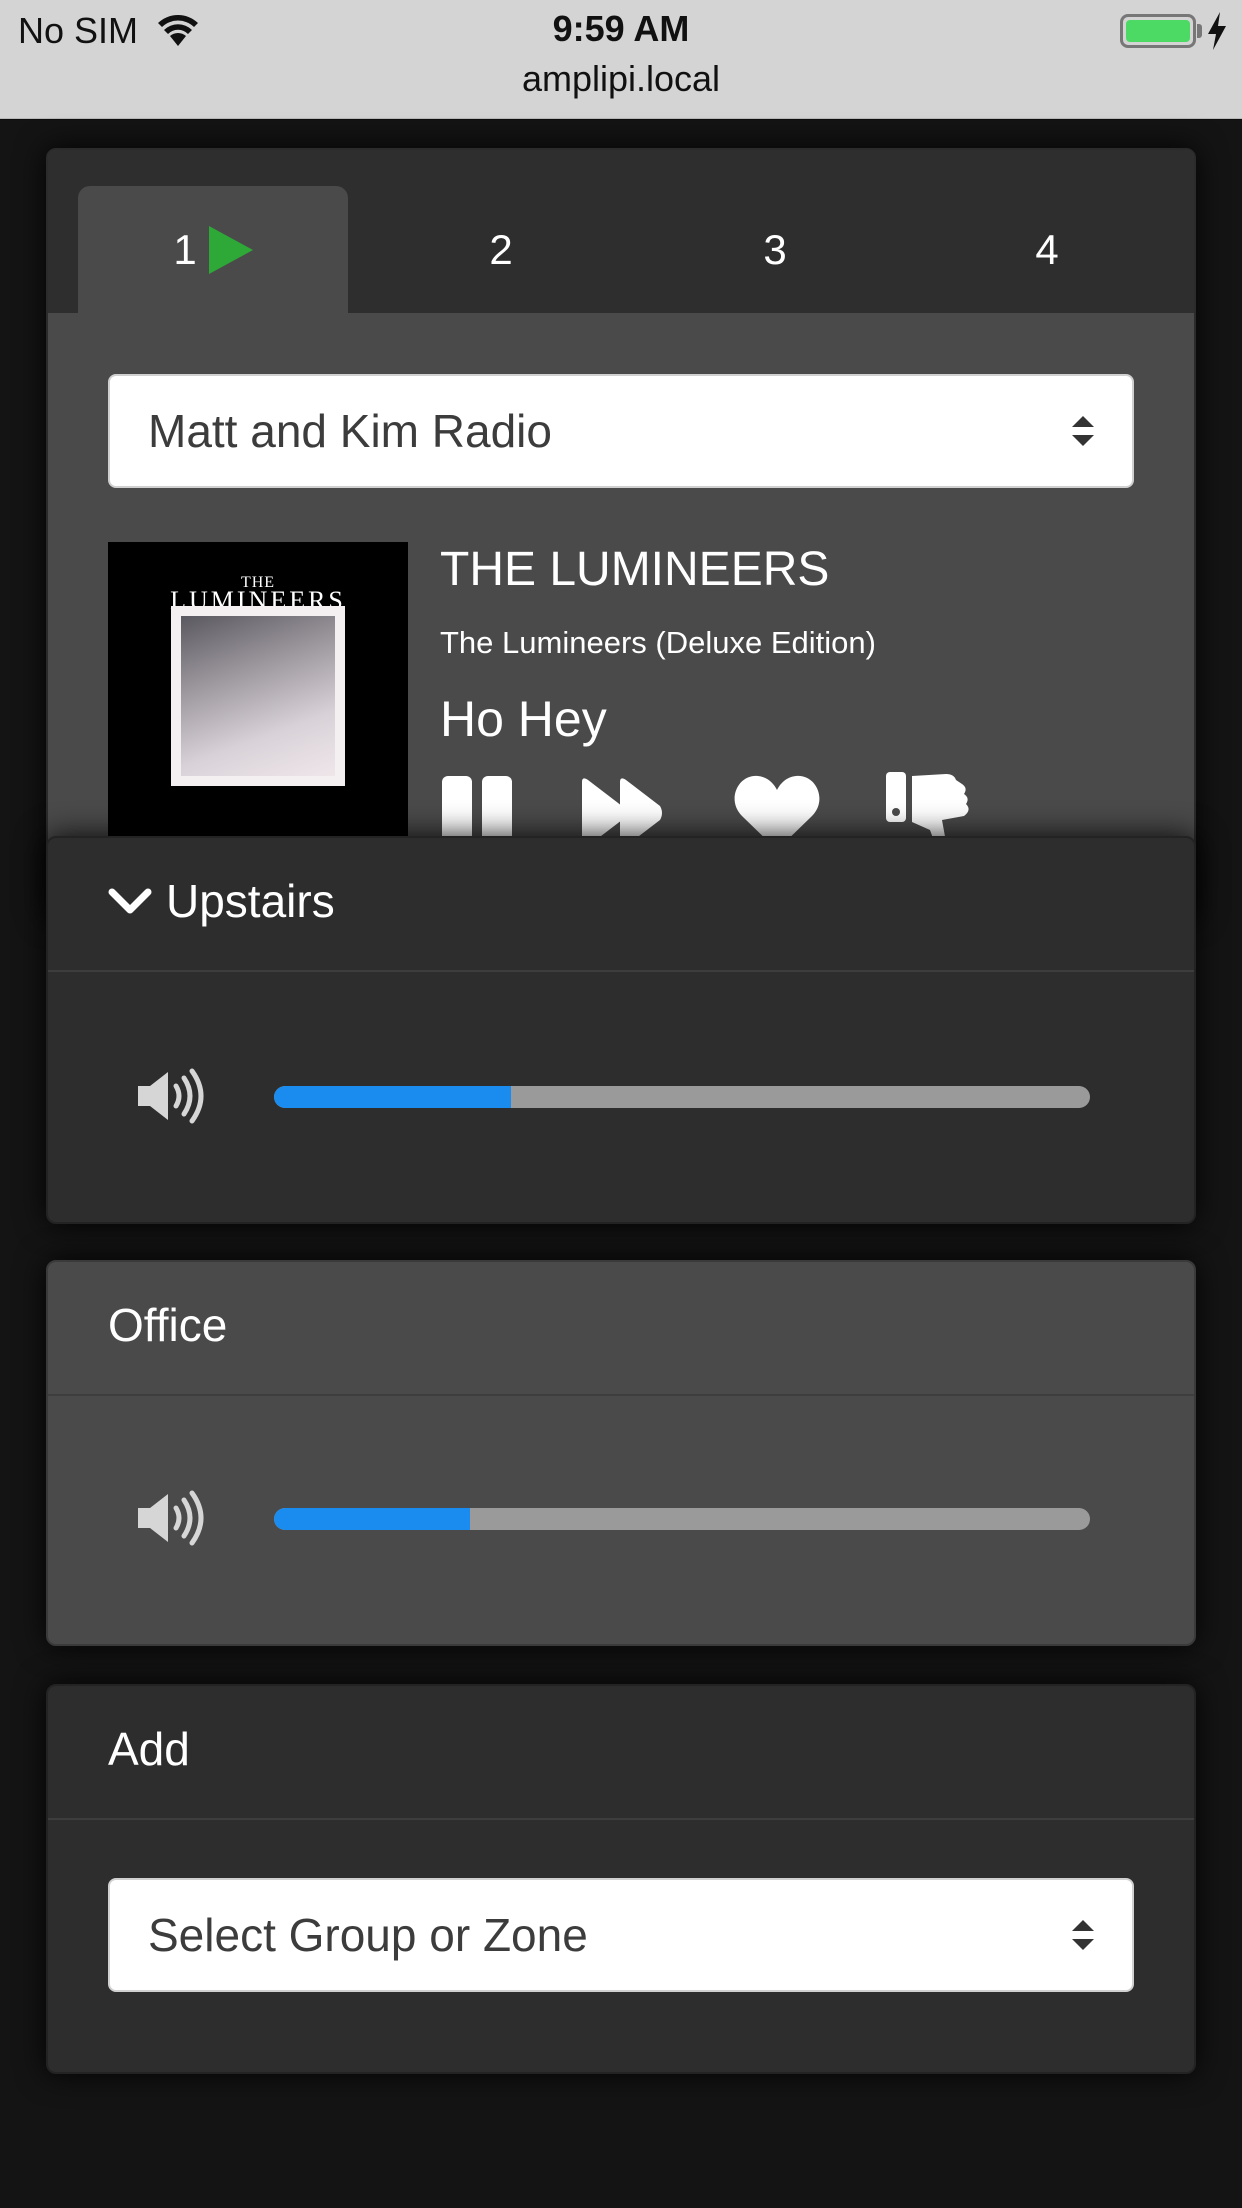 This screenshot has height=2208, width=1242. What do you see at coordinates (621, 79) in the screenshot?
I see `url-bar: amplipi.local` at bounding box center [621, 79].